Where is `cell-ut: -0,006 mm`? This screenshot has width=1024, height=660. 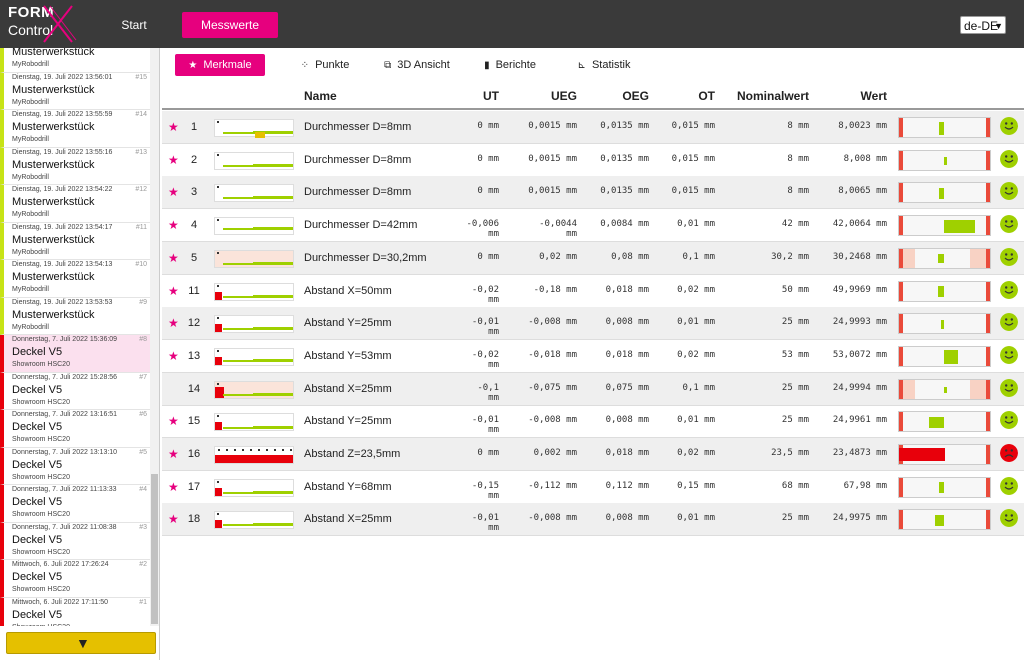 cell-ut: -0,006 mm is located at coordinates (482, 229).